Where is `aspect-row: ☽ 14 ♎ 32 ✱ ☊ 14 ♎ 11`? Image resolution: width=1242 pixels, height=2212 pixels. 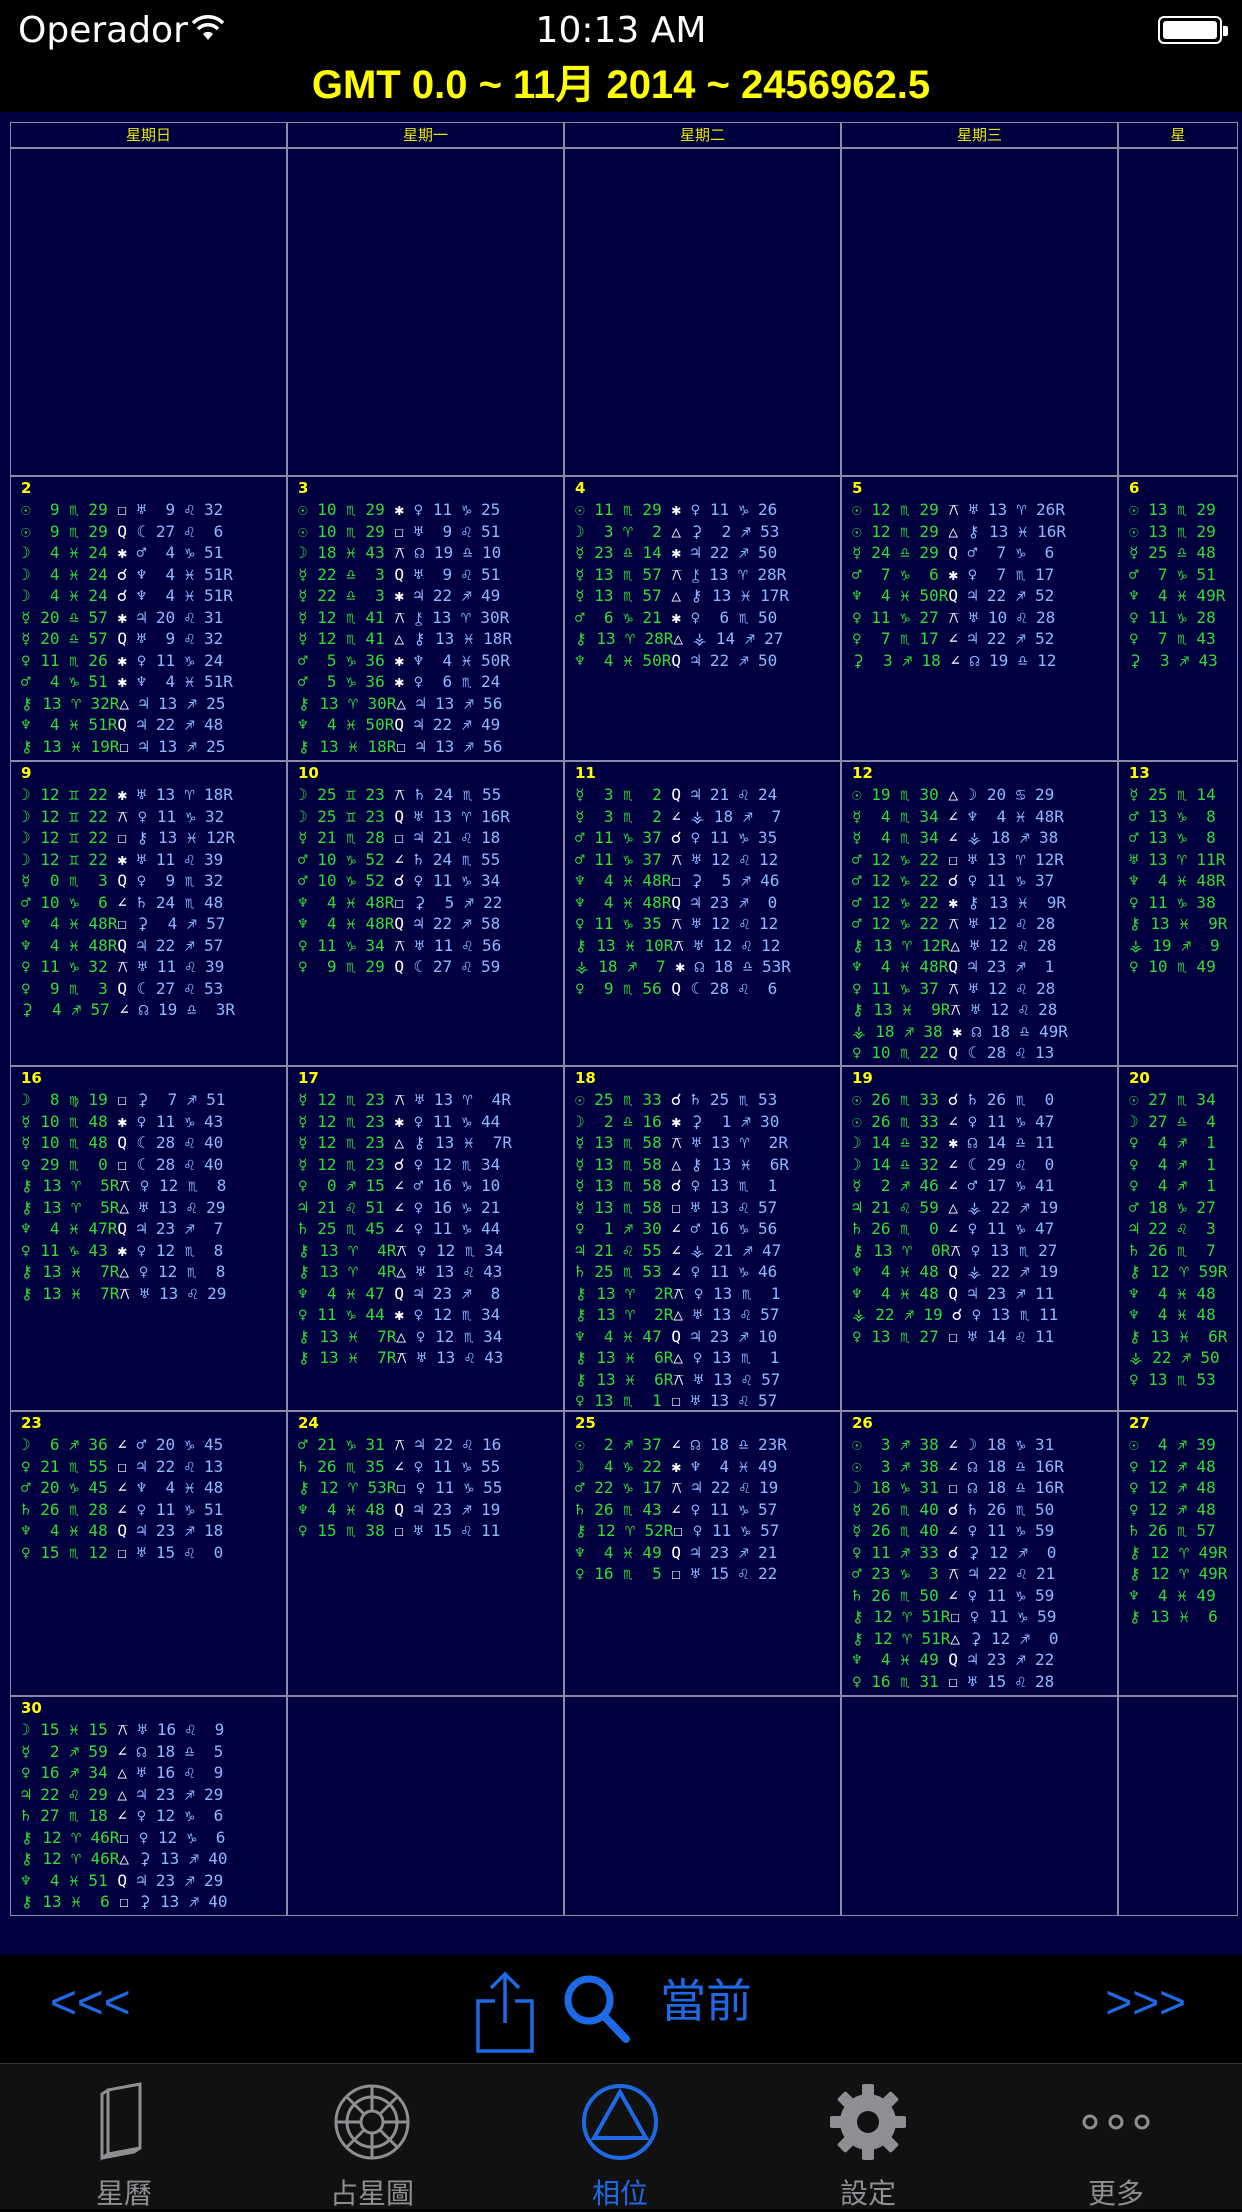 aspect-row: ☽ 14 ♎ 32 ✱ ☊ 14 ♎ 11 is located at coordinates (955, 1143).